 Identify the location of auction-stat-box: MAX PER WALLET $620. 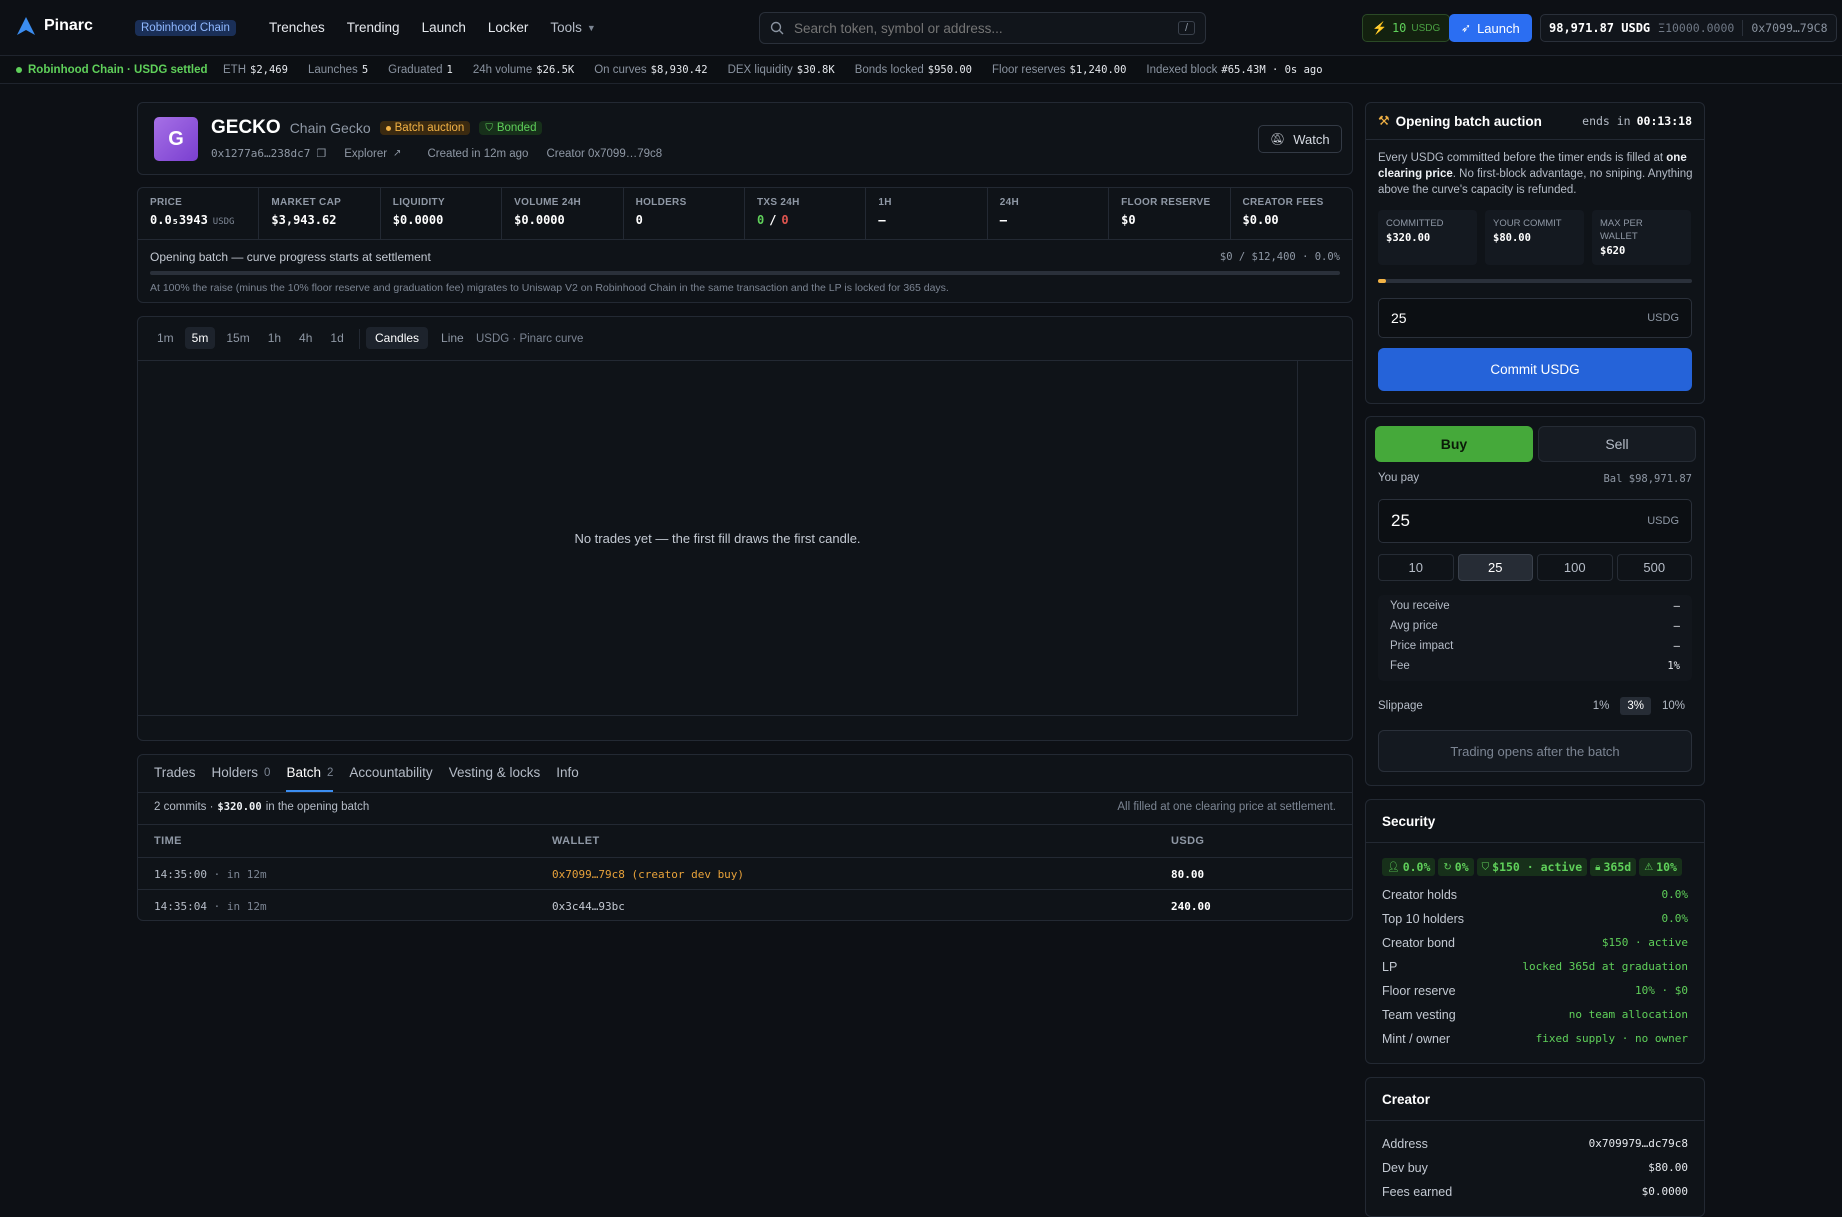
(1641, 237).